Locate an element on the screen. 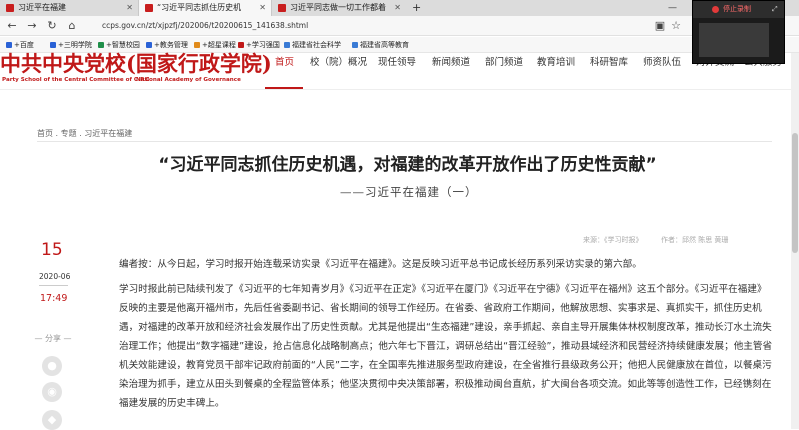  tab-related-article: 习近平同志做一切工作都着 ✕ is located at coordinates (339, 8).